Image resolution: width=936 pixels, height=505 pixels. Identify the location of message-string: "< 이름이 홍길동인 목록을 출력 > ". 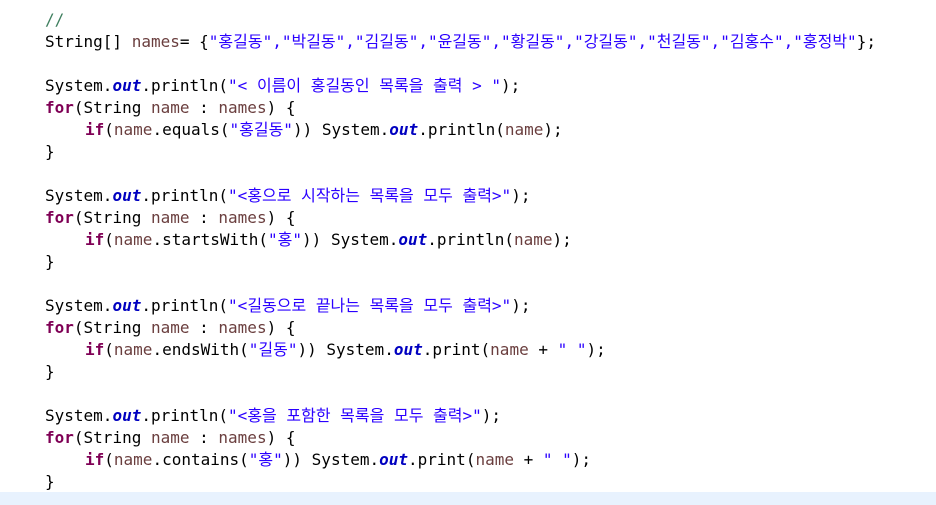
(365, 85).